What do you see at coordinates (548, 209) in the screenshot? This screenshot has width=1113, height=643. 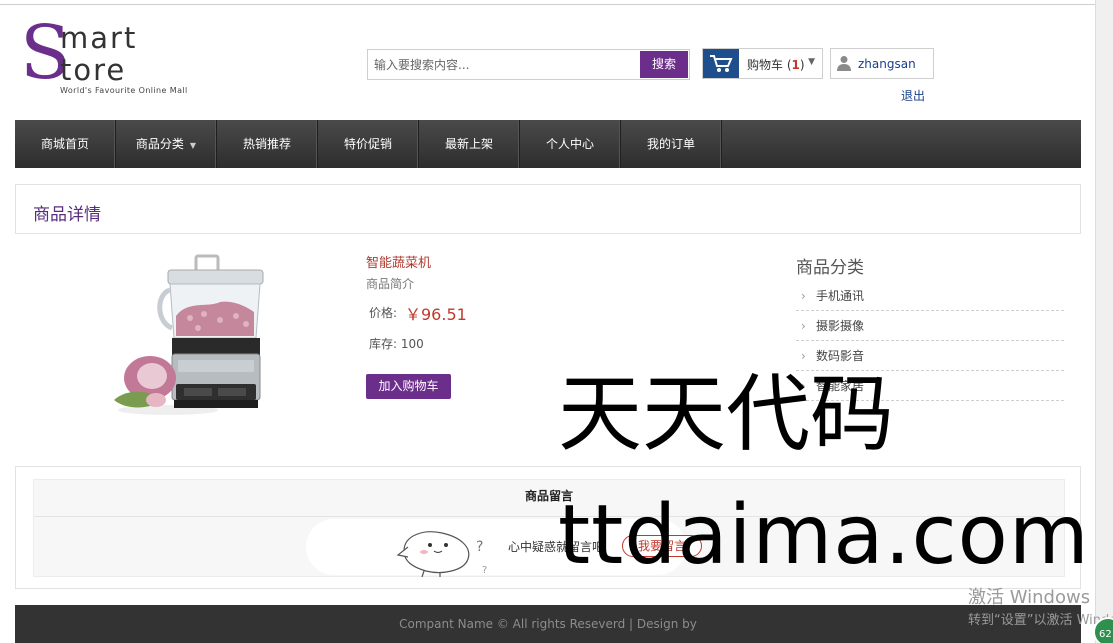 I see `detail-header: 商品详情` at bounding box center [548, 209].